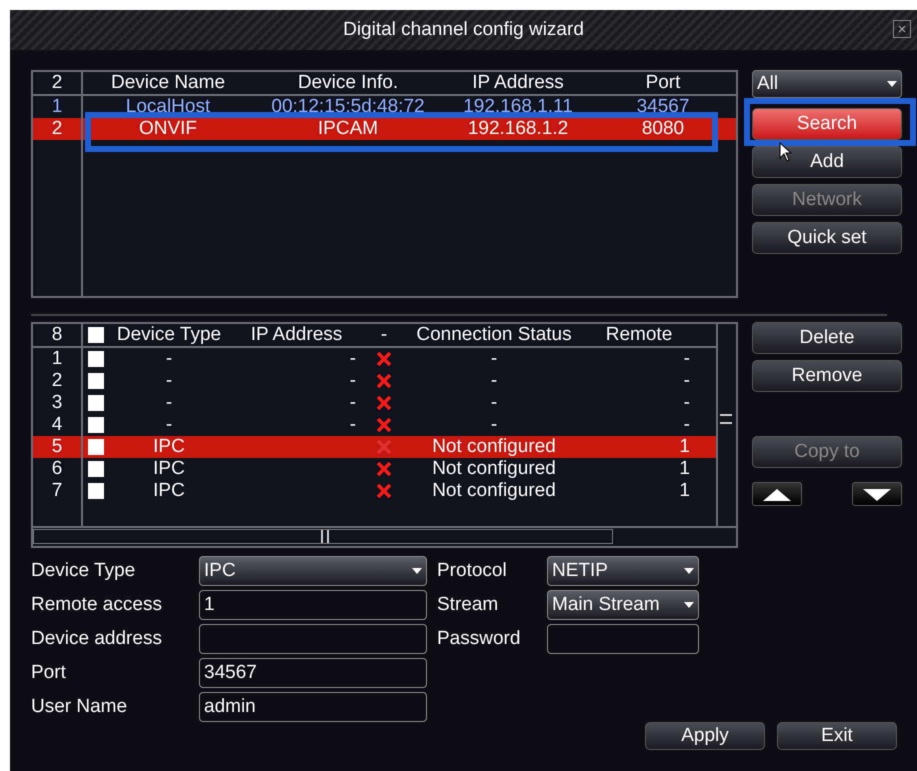 The height and width of the screenshot is (771, 917). What do you see at coordinates (827, 238) in the screenshot?
I see `action-button: Quick set` at bounding box center [827, 238].